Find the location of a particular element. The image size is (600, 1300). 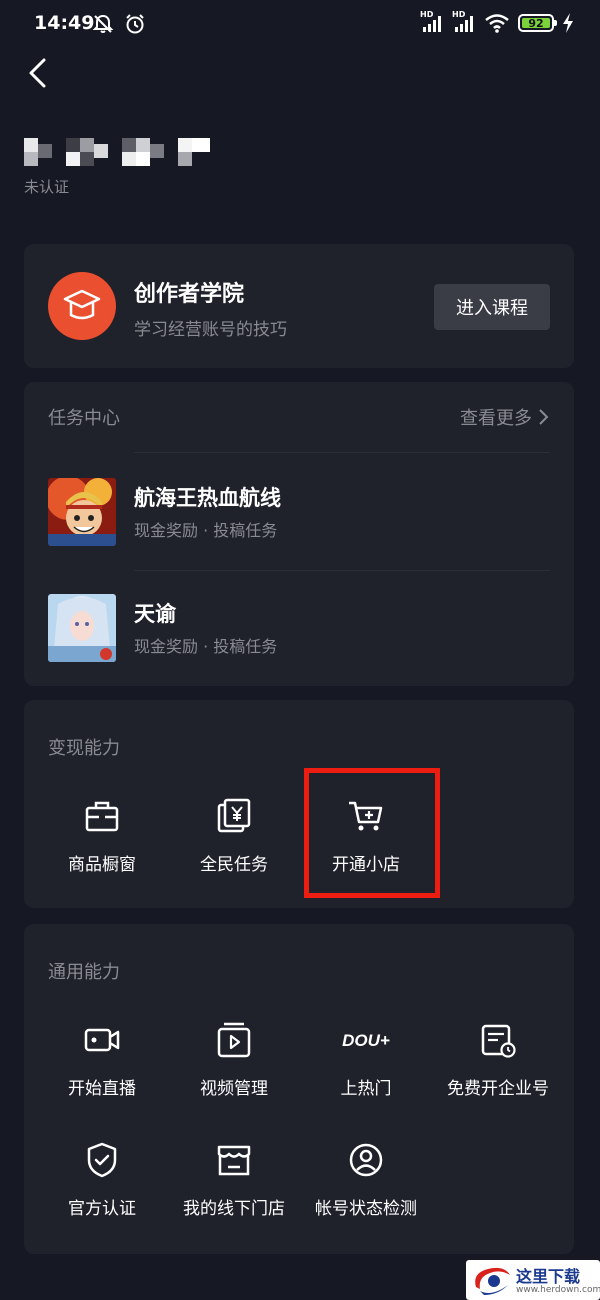

official-verify-button: 官方认证 is located at coordinates (102, 1185).